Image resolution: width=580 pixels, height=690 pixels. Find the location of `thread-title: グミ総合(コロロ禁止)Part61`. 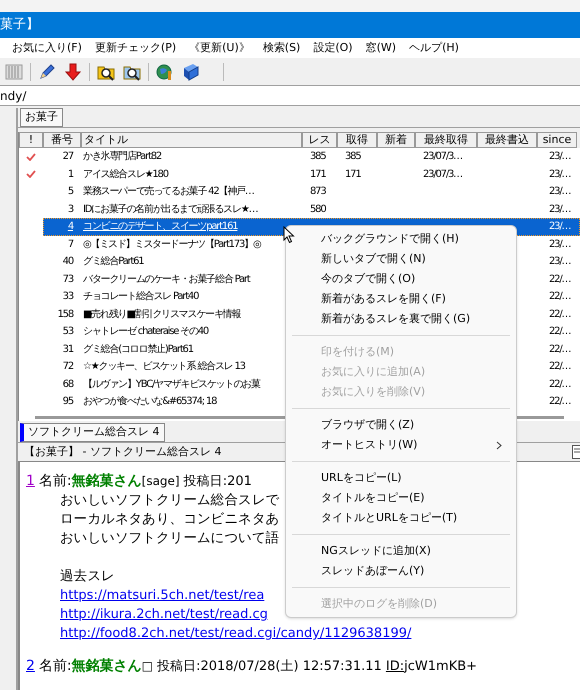

thread-title: グミ総合(コロロ禁止)Part61 is located at coordinates (138, 349).